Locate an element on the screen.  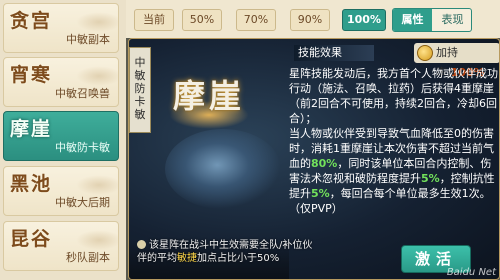
percent-button-current: 当前 is located at coordinates (154, 20).